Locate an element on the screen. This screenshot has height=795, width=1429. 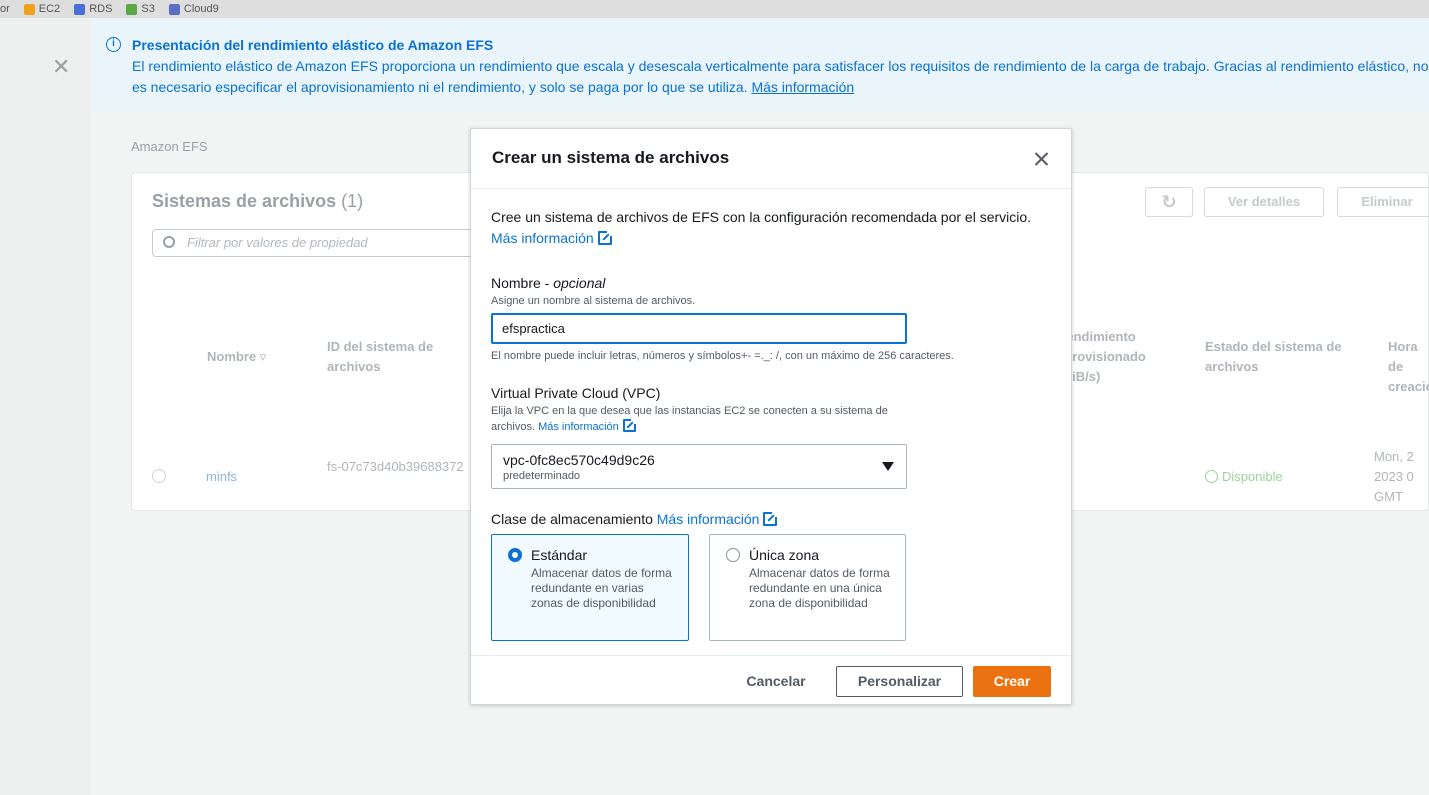
modal-footer: Cancelar Personalizar Crear is located at coordinates (771, 680).